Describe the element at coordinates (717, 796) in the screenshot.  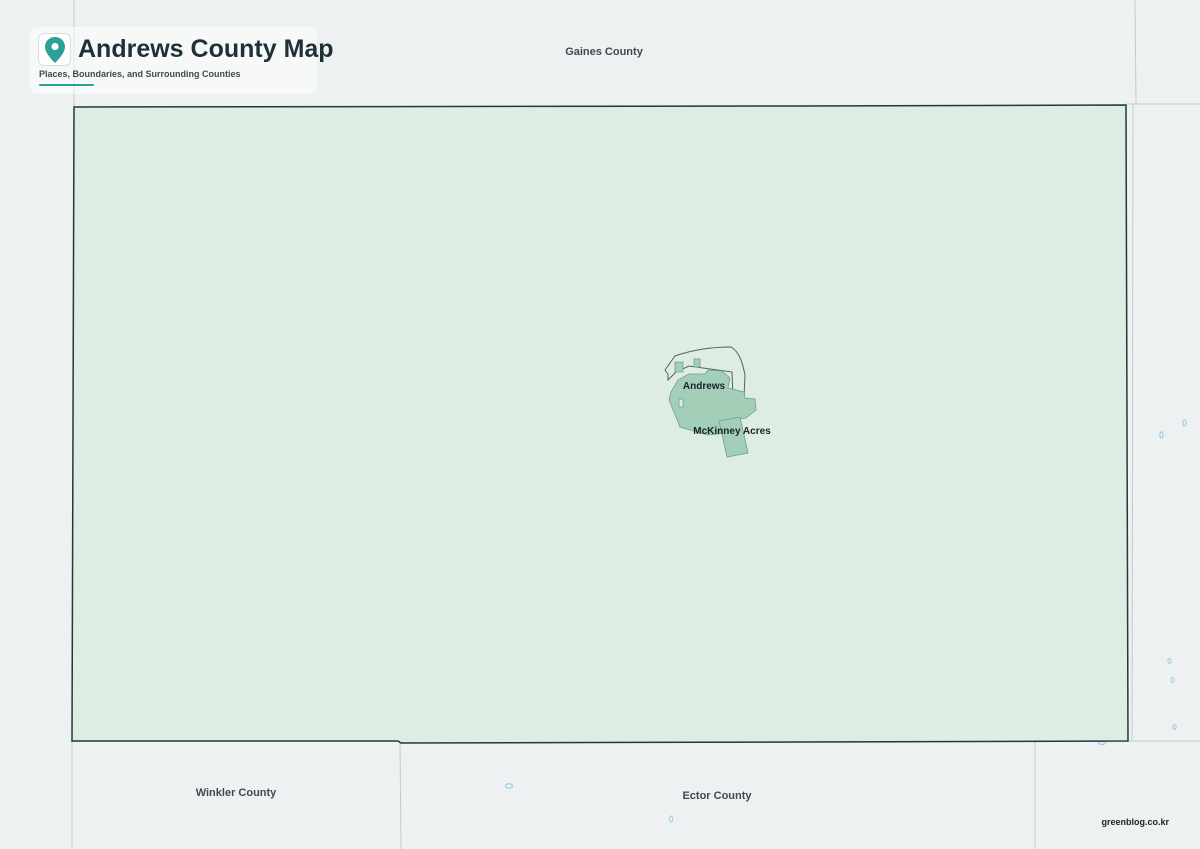
I see `county-label-ector: Ector County` at that location.